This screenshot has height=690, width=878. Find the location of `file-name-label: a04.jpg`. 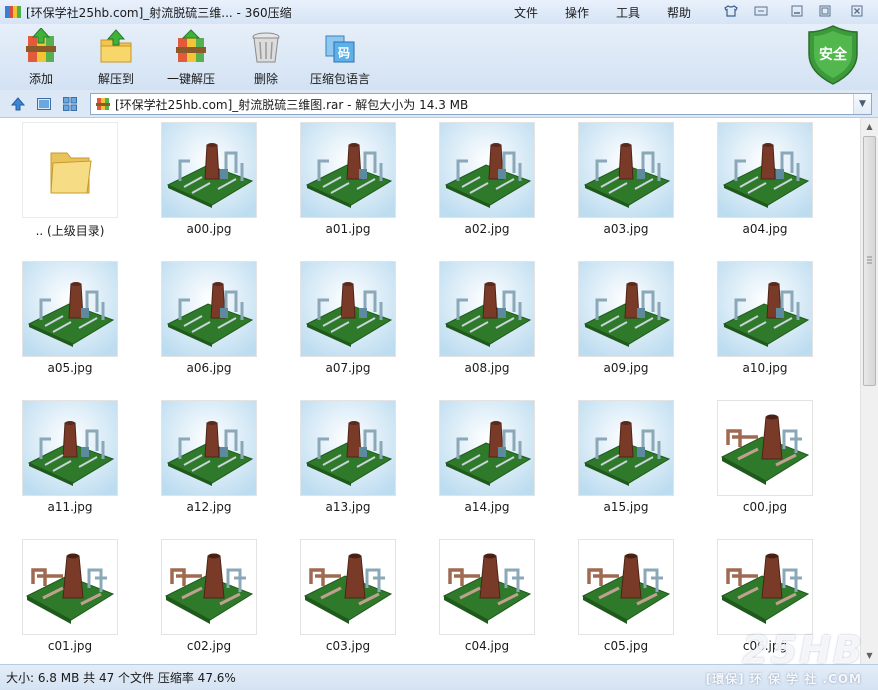

file-name-label: a04.jpg is located at coordinates (765, 229).